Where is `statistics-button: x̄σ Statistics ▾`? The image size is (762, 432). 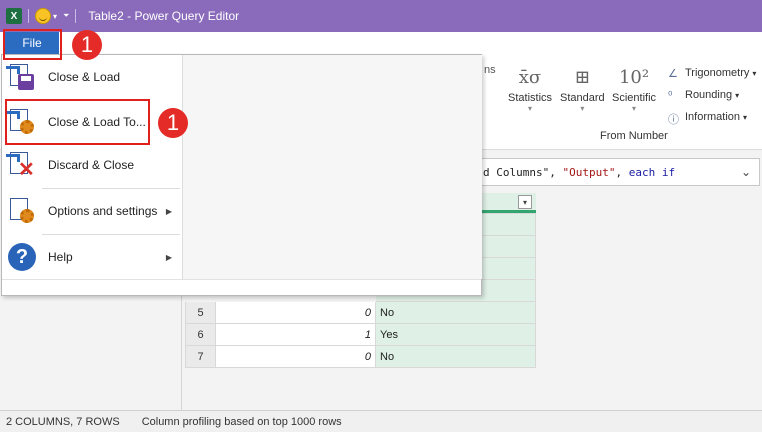
statistics-button: x̄σ Statistics ▾ is located at coordinates (530, 88).